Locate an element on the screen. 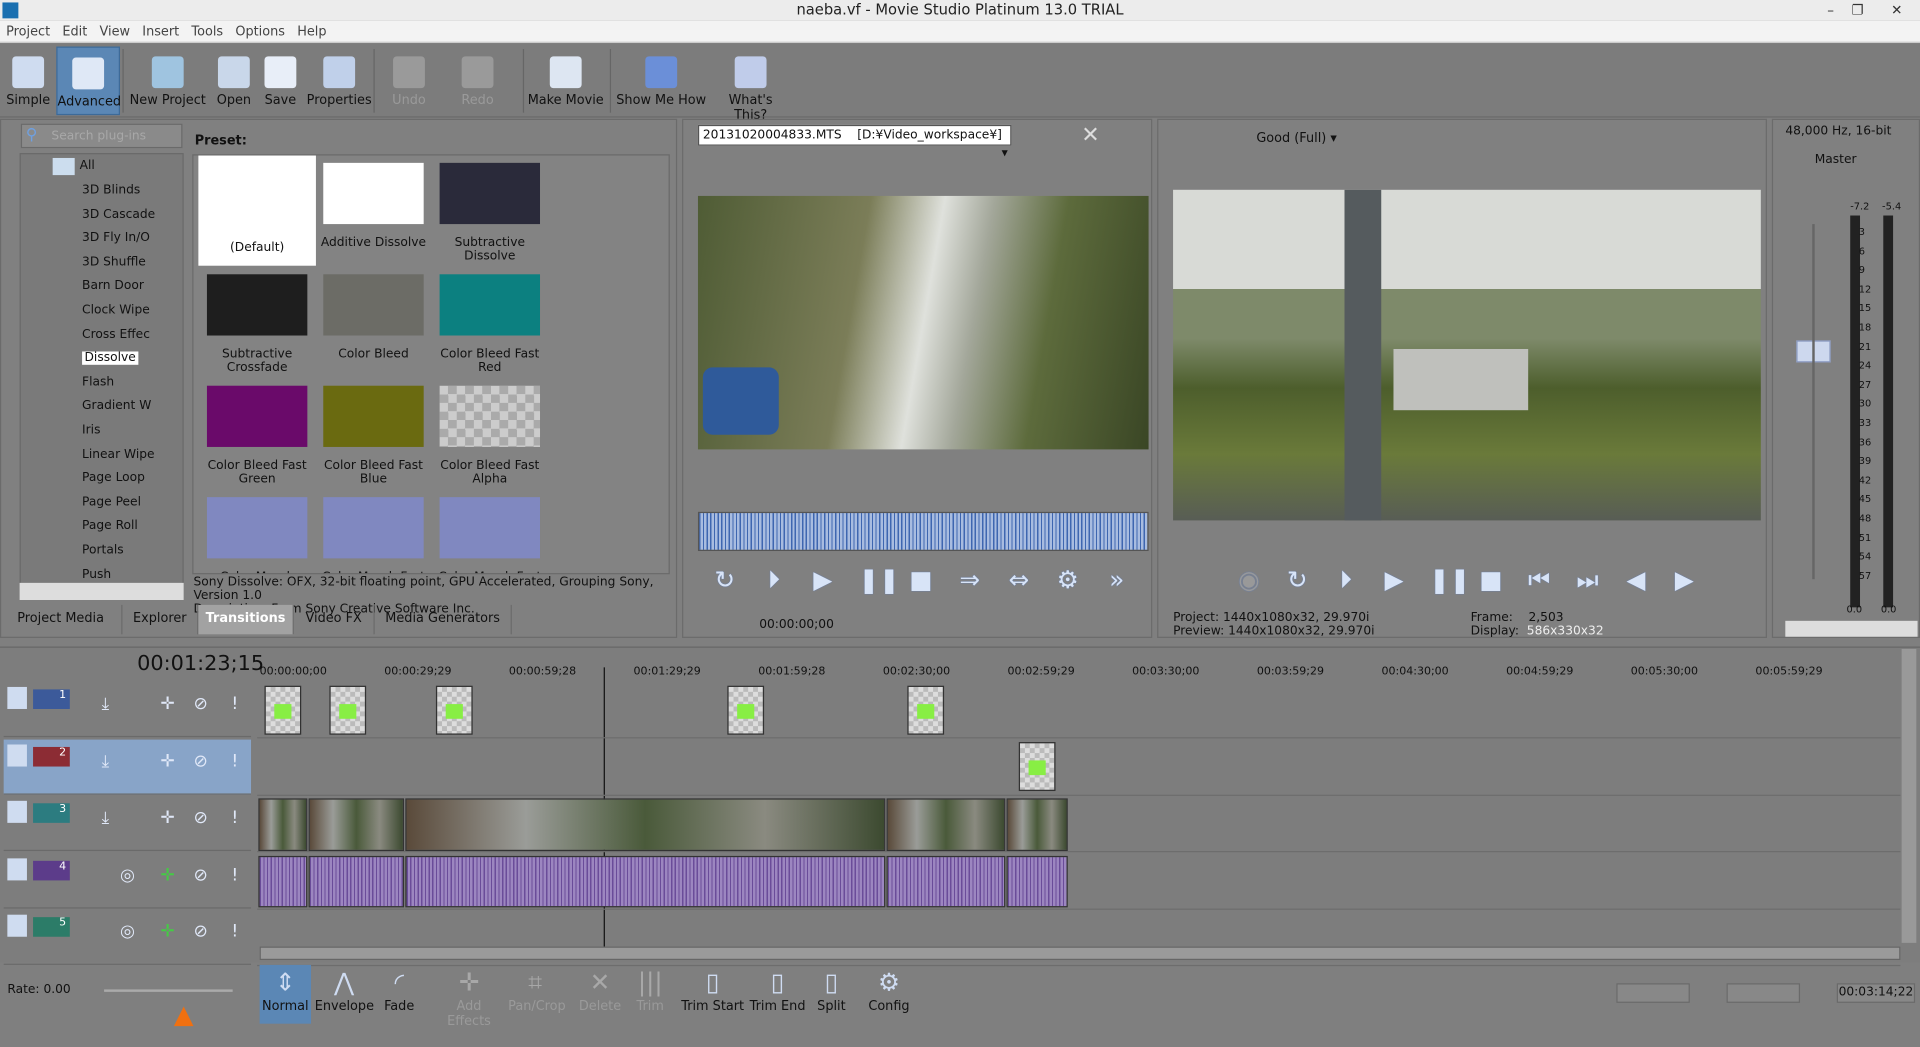  normal-tool-button: ⇕ Normal is located at coordinates (285, 994).